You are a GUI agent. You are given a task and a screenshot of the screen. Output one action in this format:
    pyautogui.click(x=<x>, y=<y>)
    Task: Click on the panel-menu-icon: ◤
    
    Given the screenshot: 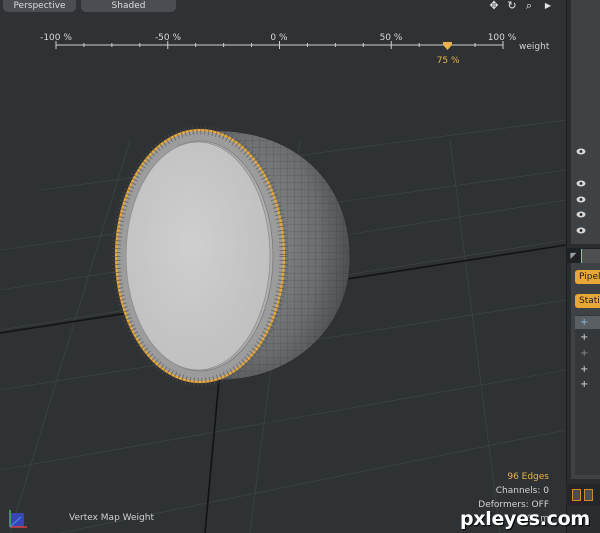 What is the action you would take?
    pyautogui.click(x=573, y=255)
    